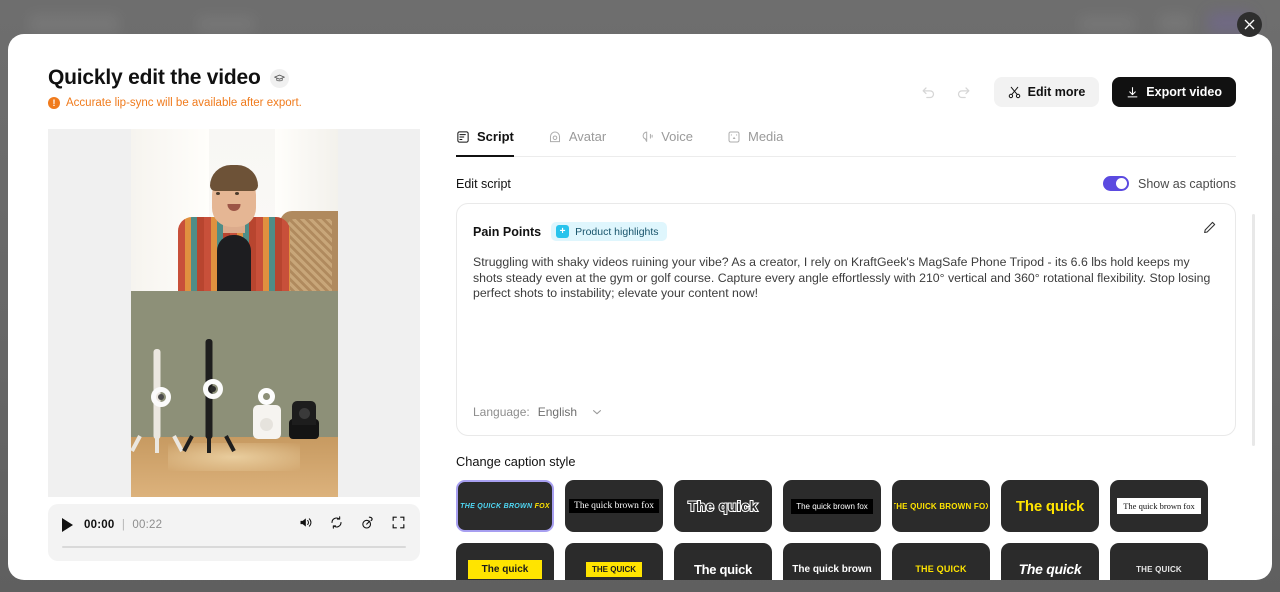 This screenshot has height=592, width=1280. What do you see at coordinates (495, 136) in the screenshot?
I see `tab-script-label: Script` at bounding box center [495, 136].